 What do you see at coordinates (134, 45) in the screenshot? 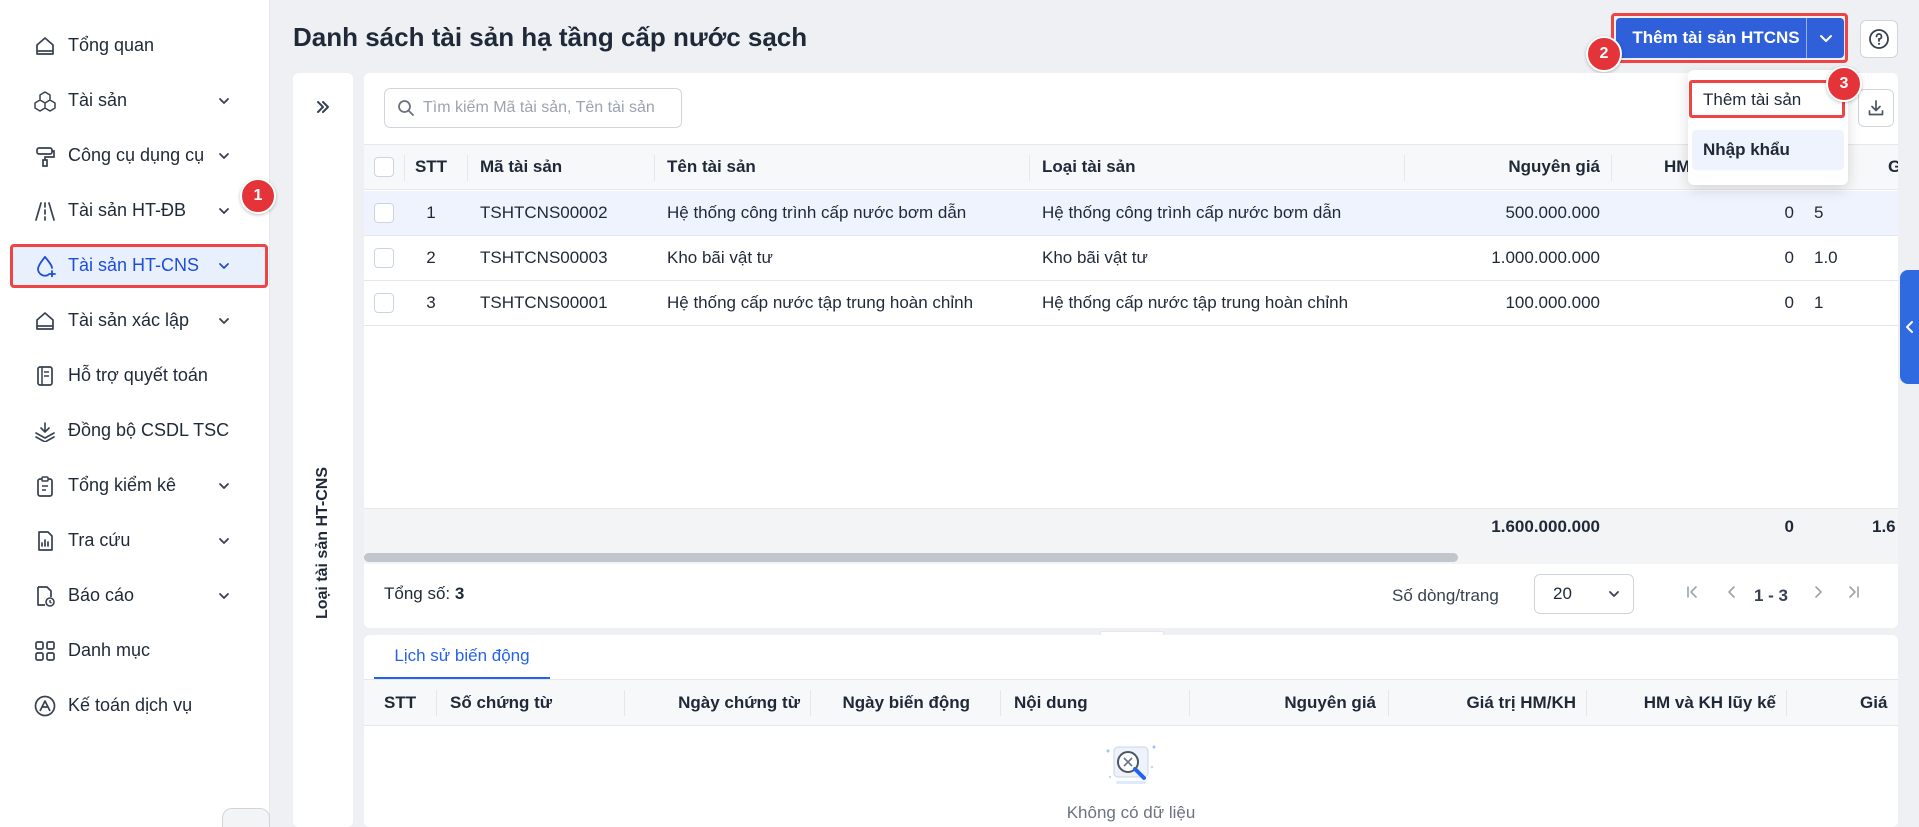
I see `sidebar-item-1: Tổng quan` at bounding box center [134, 45].